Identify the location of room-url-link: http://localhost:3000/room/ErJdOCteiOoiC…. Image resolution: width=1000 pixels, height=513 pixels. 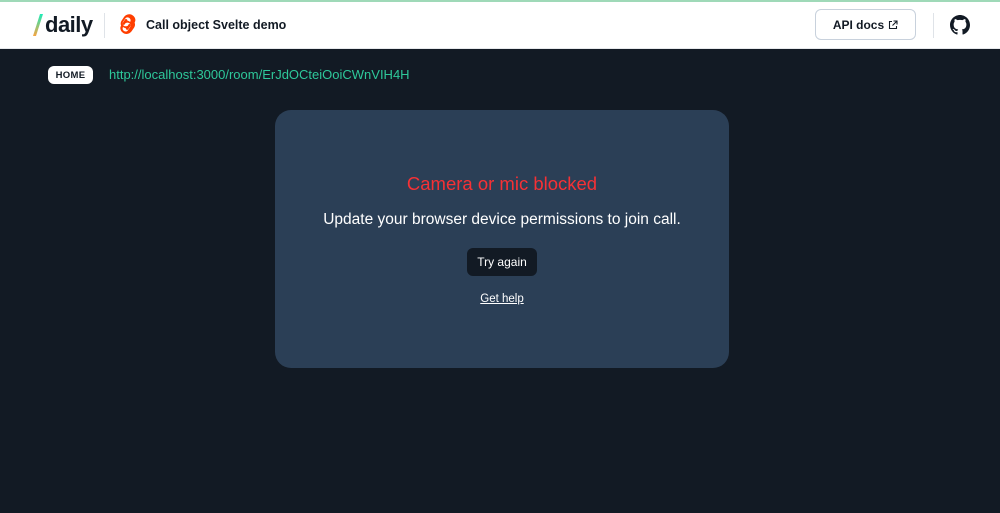
(259, 75).